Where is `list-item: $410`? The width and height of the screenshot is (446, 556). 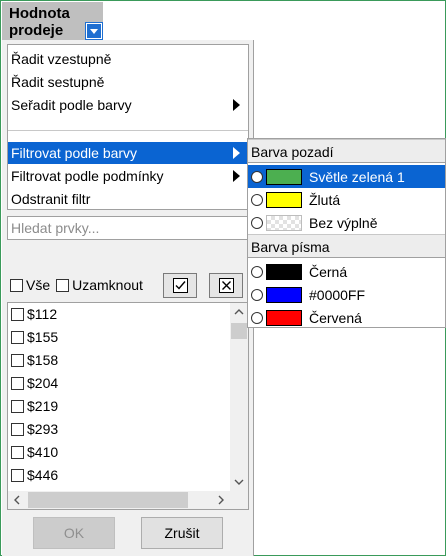 list-item: $410 is located at coordinates (34, 452).